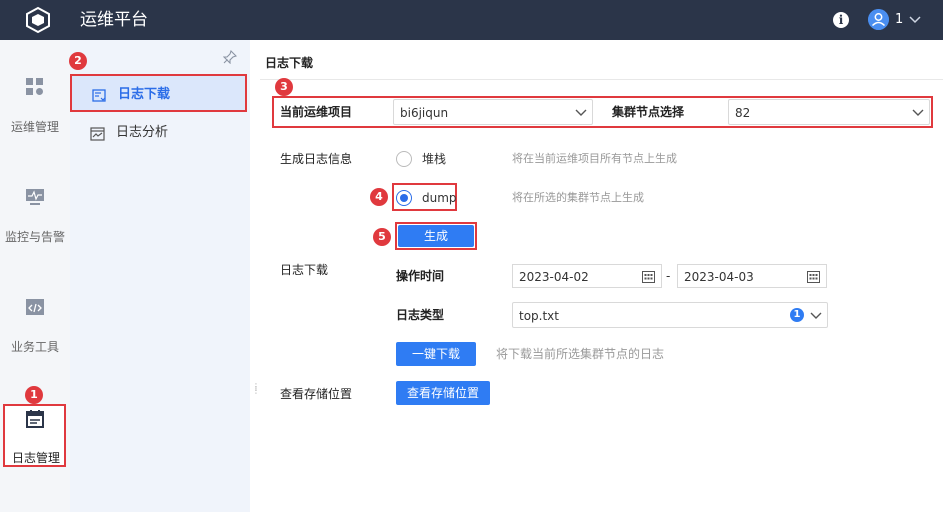  I want to click on op-time-label: 操作时间, so click(420, 276).